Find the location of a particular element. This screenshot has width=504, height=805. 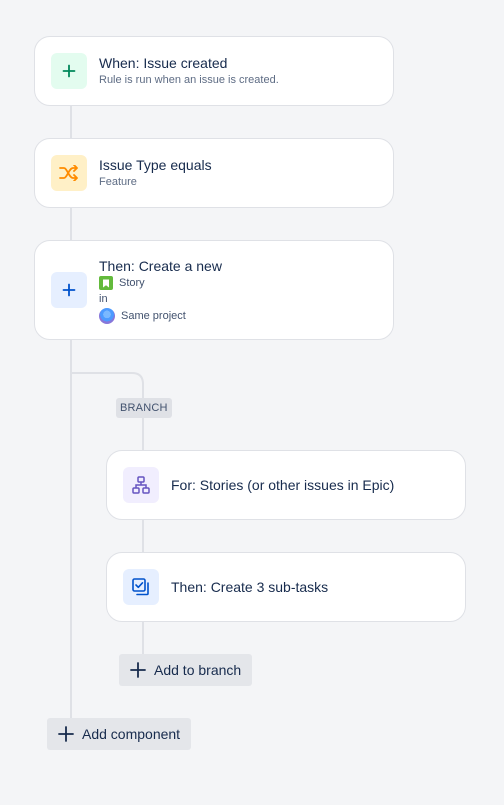

add-component-button: Add component is located at coordinates (119, 734).